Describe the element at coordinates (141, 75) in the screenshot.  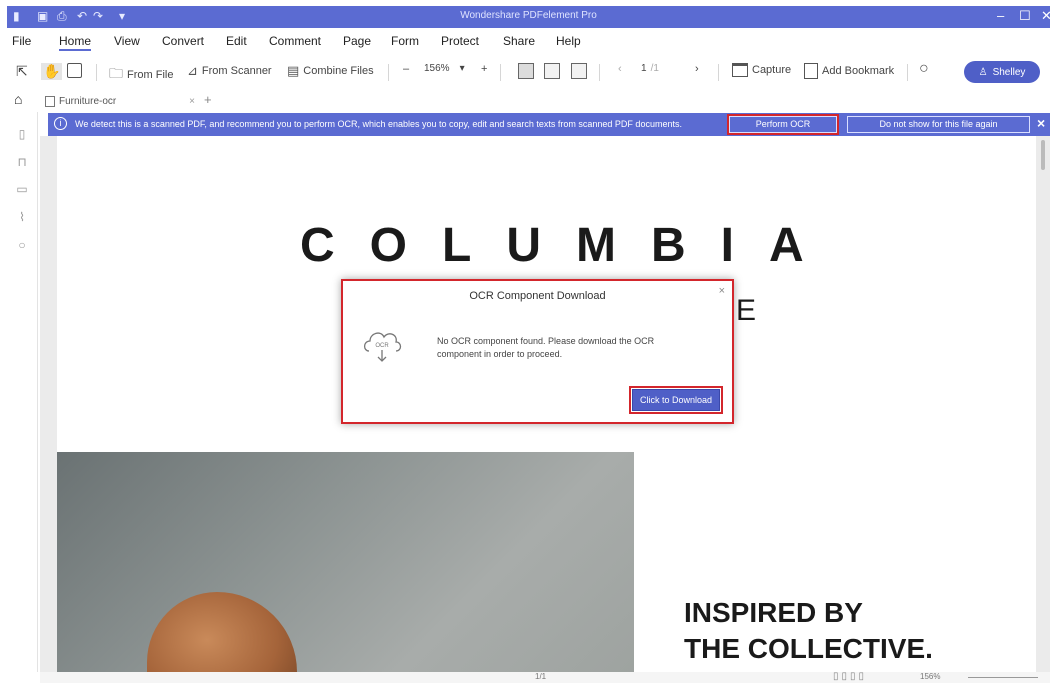
I see `from-file-button: 🗀 From File` at that location.